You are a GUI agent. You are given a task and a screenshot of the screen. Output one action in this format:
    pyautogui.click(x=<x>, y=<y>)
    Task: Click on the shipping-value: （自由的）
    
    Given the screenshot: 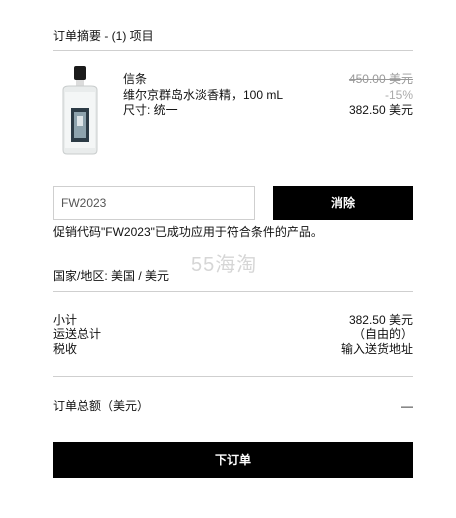 What is the action you would take?
    pyautogui.click(x=382, y=334)
    